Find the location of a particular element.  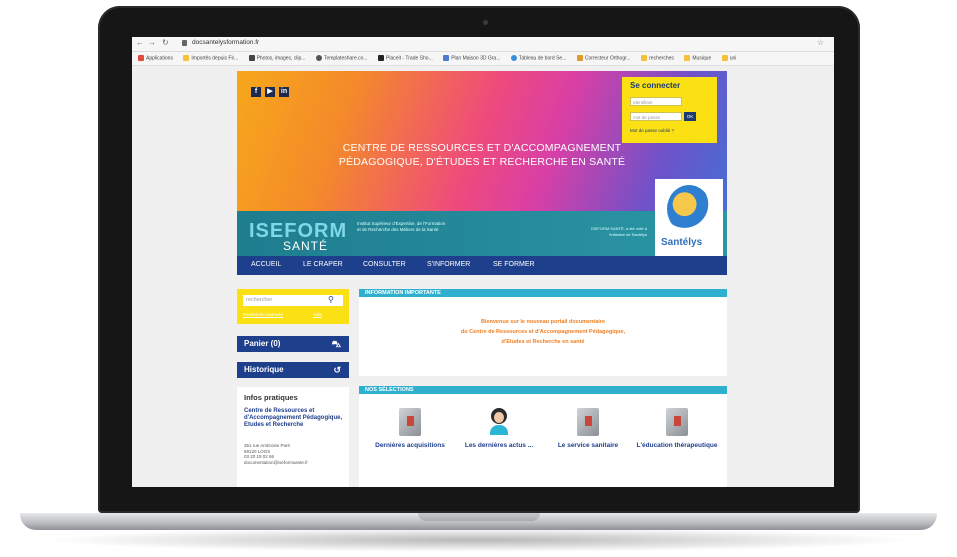

bookmark-item: recherches is located at coordinates (657, 58).